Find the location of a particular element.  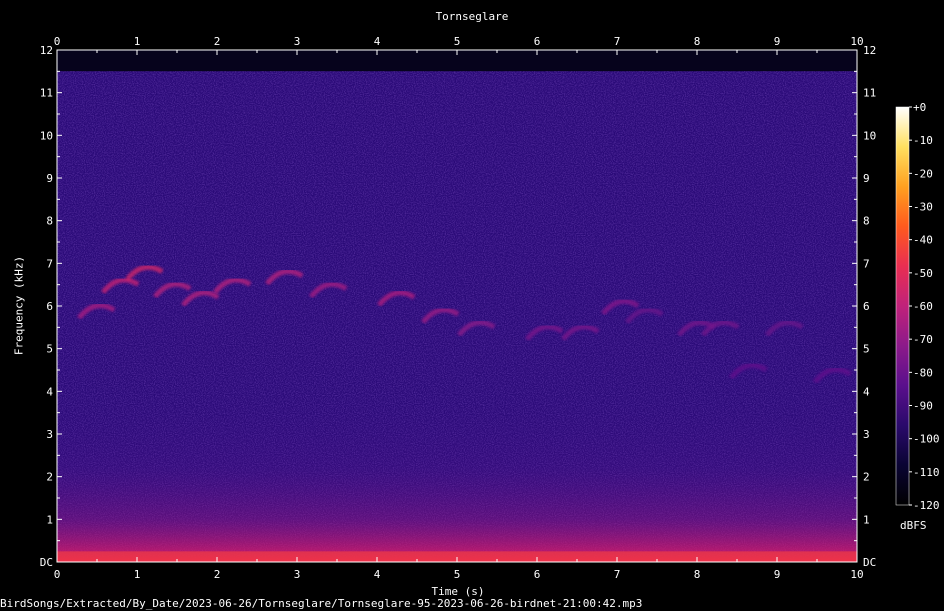

y-tick-label-right: 11 is located at coordinates (869, 93).